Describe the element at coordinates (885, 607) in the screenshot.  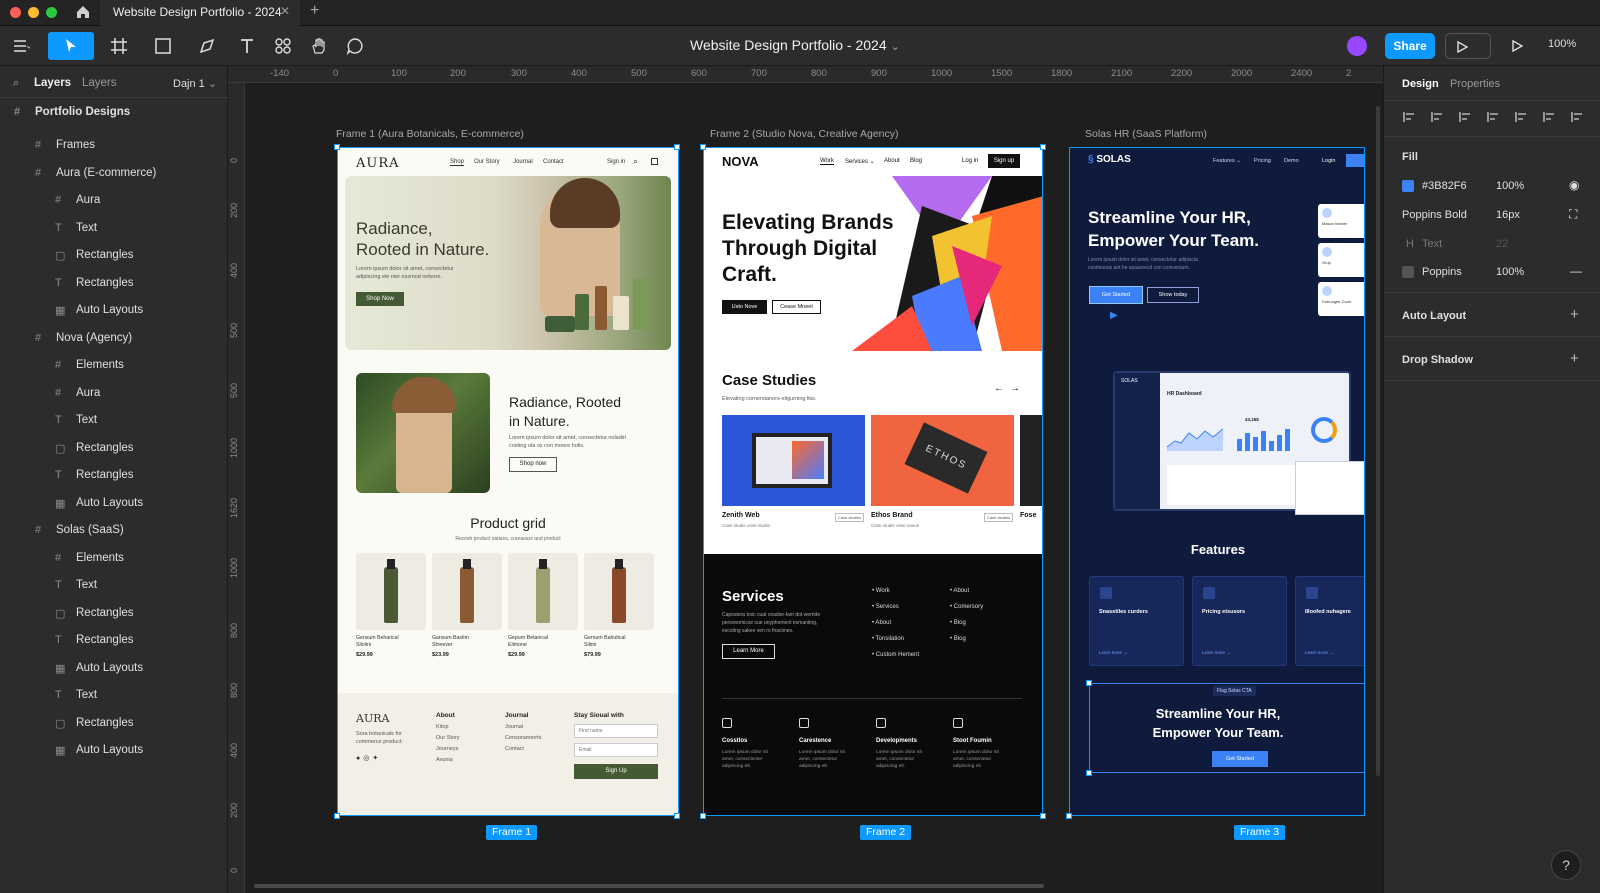
I see `service-link: • Services` at that location.